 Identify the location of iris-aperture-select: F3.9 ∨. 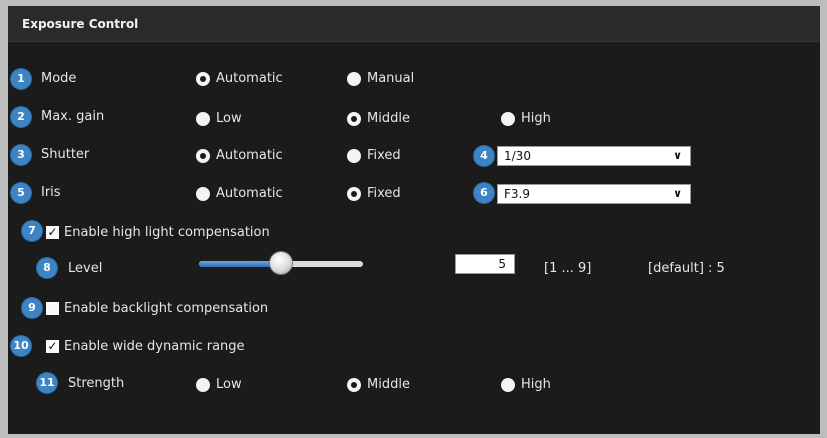
(594, 194).